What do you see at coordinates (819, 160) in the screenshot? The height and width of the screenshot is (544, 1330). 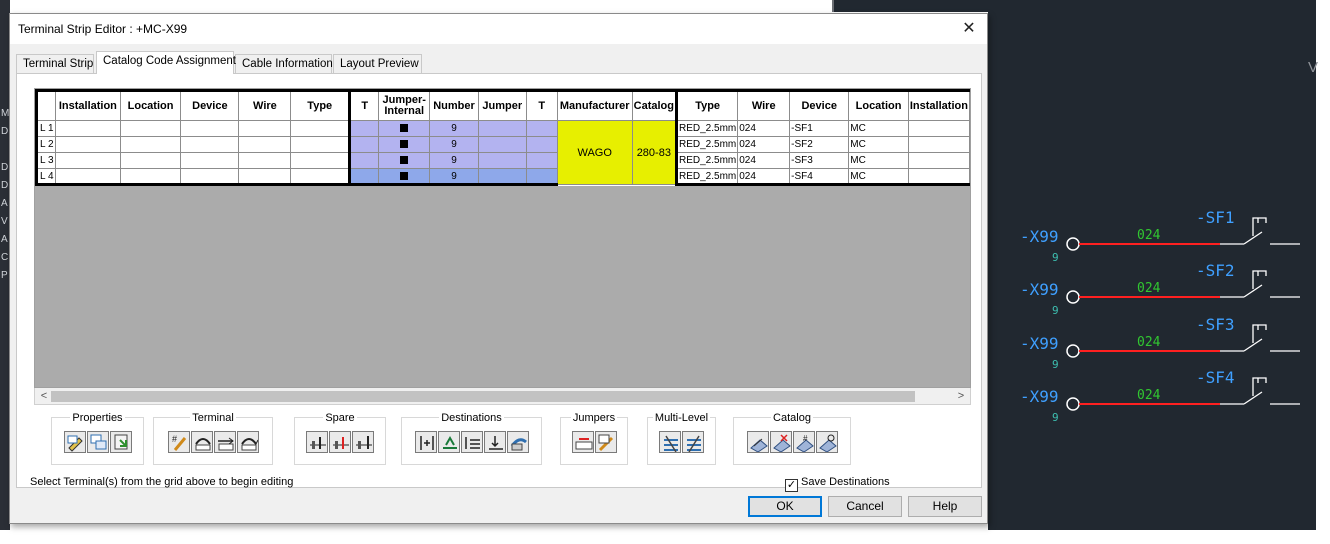 I see `cell-device-right: -SF3` at bounding box center [819, 160].